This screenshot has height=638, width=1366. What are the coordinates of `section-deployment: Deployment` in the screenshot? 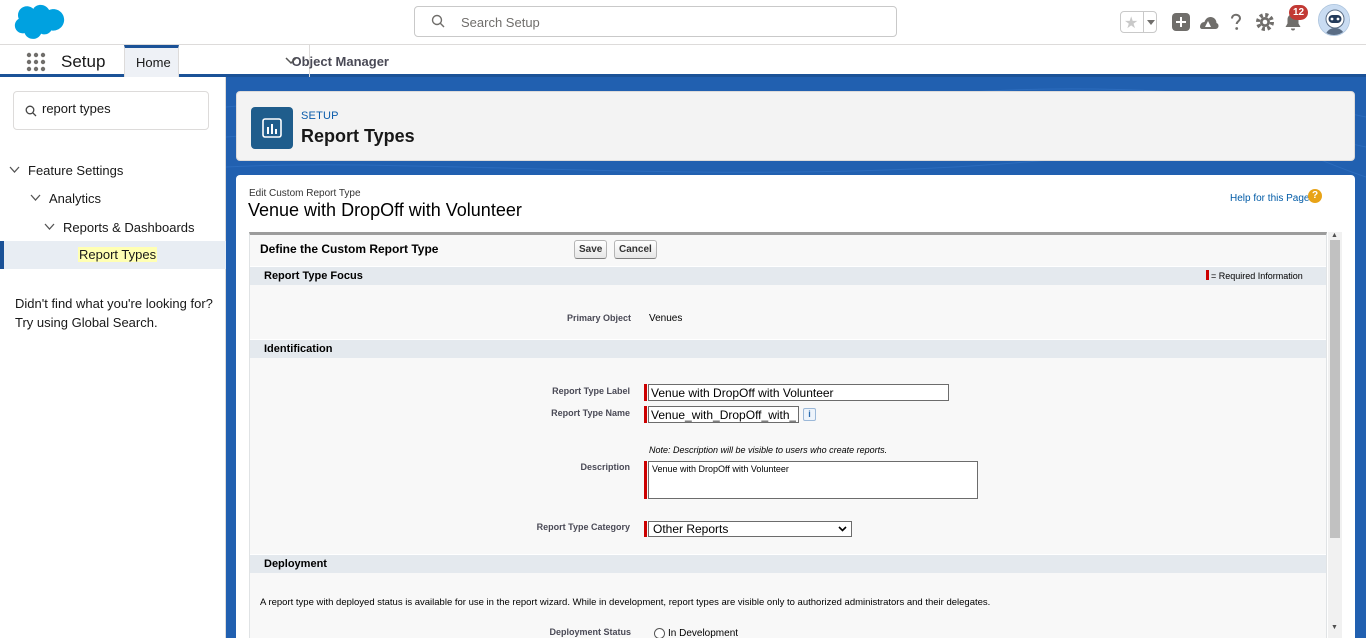 It's located at (788, 563).